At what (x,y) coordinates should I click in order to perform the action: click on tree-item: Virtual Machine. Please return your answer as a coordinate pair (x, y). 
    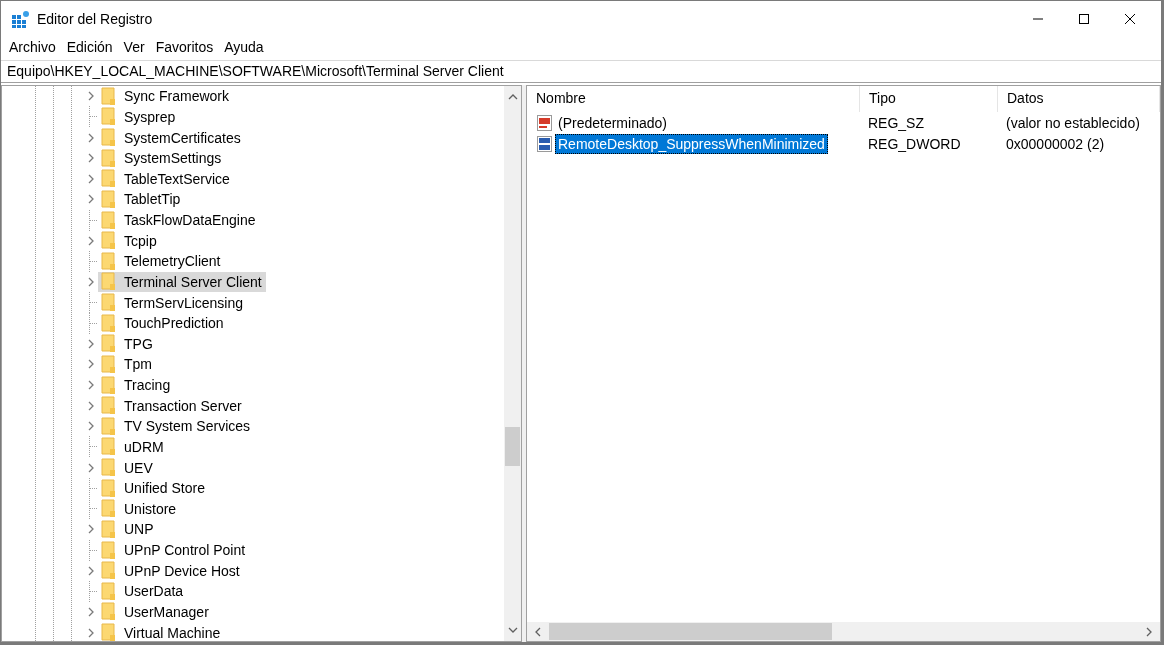
    Looking at the image, I should click on (161, 631).